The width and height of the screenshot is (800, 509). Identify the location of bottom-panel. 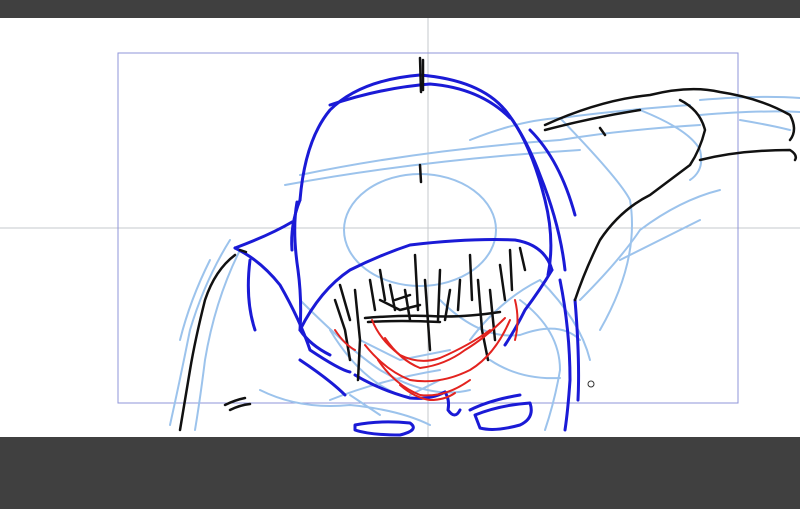
(400, 473).